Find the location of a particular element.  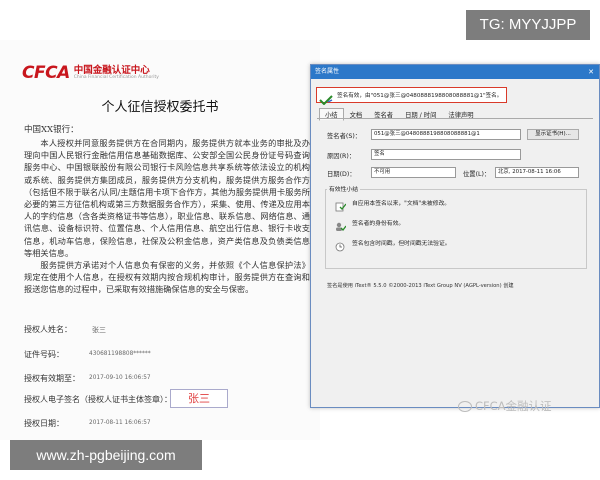

tab-signer: 签名者 is located at coordinates (383, 114).